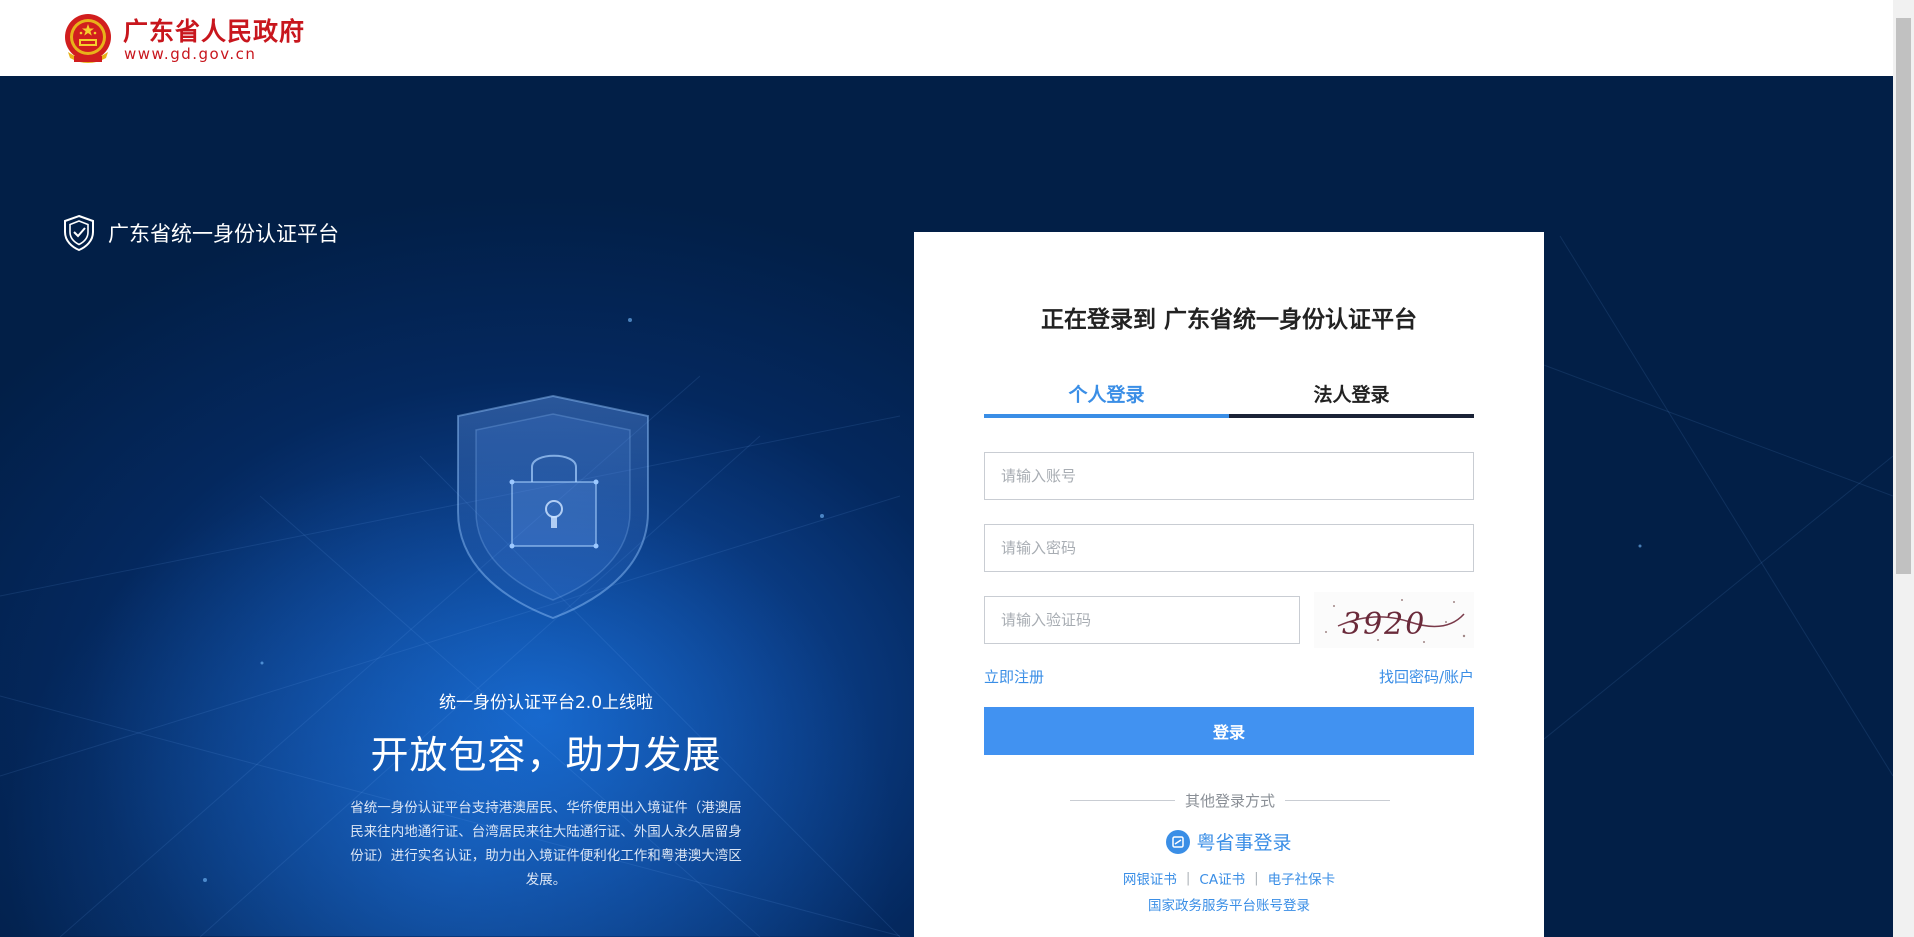  Describe the element at coordinates (1351, 390) in the screenshot. I see `tab-corporate-login: 法人登录` at that location.